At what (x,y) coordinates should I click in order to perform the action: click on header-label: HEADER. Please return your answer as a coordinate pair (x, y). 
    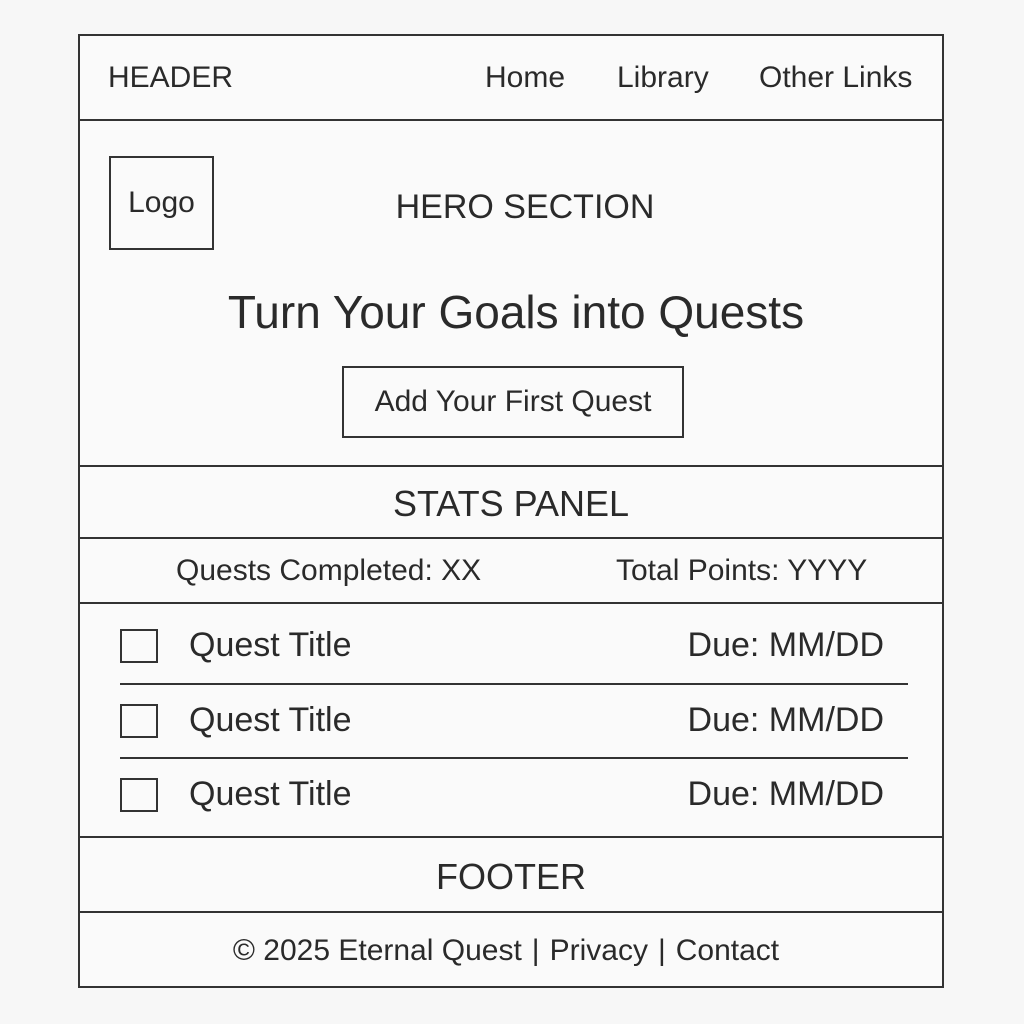
    Looking at the image, I should click on (171, 77).